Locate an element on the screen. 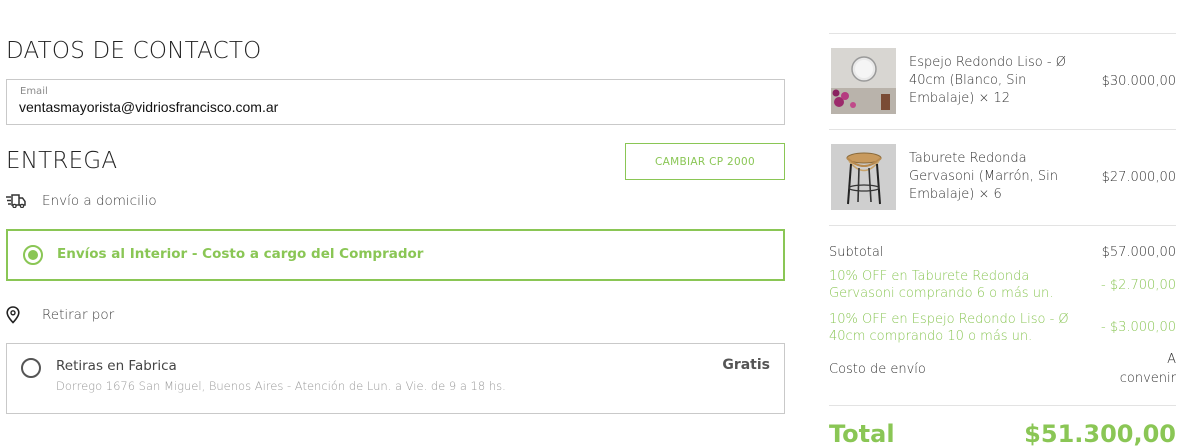 The width and height of the screenshot is (1193, 448). subtotal-row: Subtotal $57.000,00 is located at coordinates (1002, 252).